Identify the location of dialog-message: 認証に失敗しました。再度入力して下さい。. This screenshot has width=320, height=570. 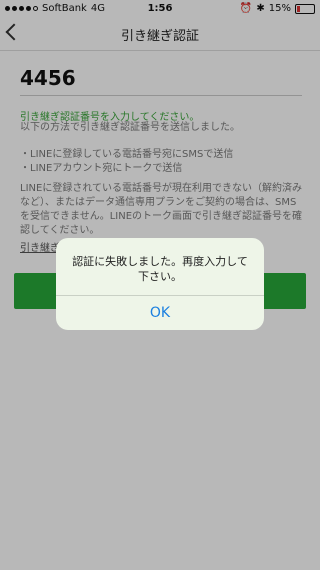
(160, 269).